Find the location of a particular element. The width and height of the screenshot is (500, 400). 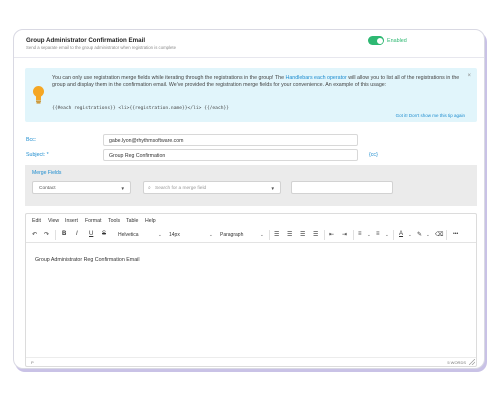

underline-button: U is located at coordinates (91, 234).